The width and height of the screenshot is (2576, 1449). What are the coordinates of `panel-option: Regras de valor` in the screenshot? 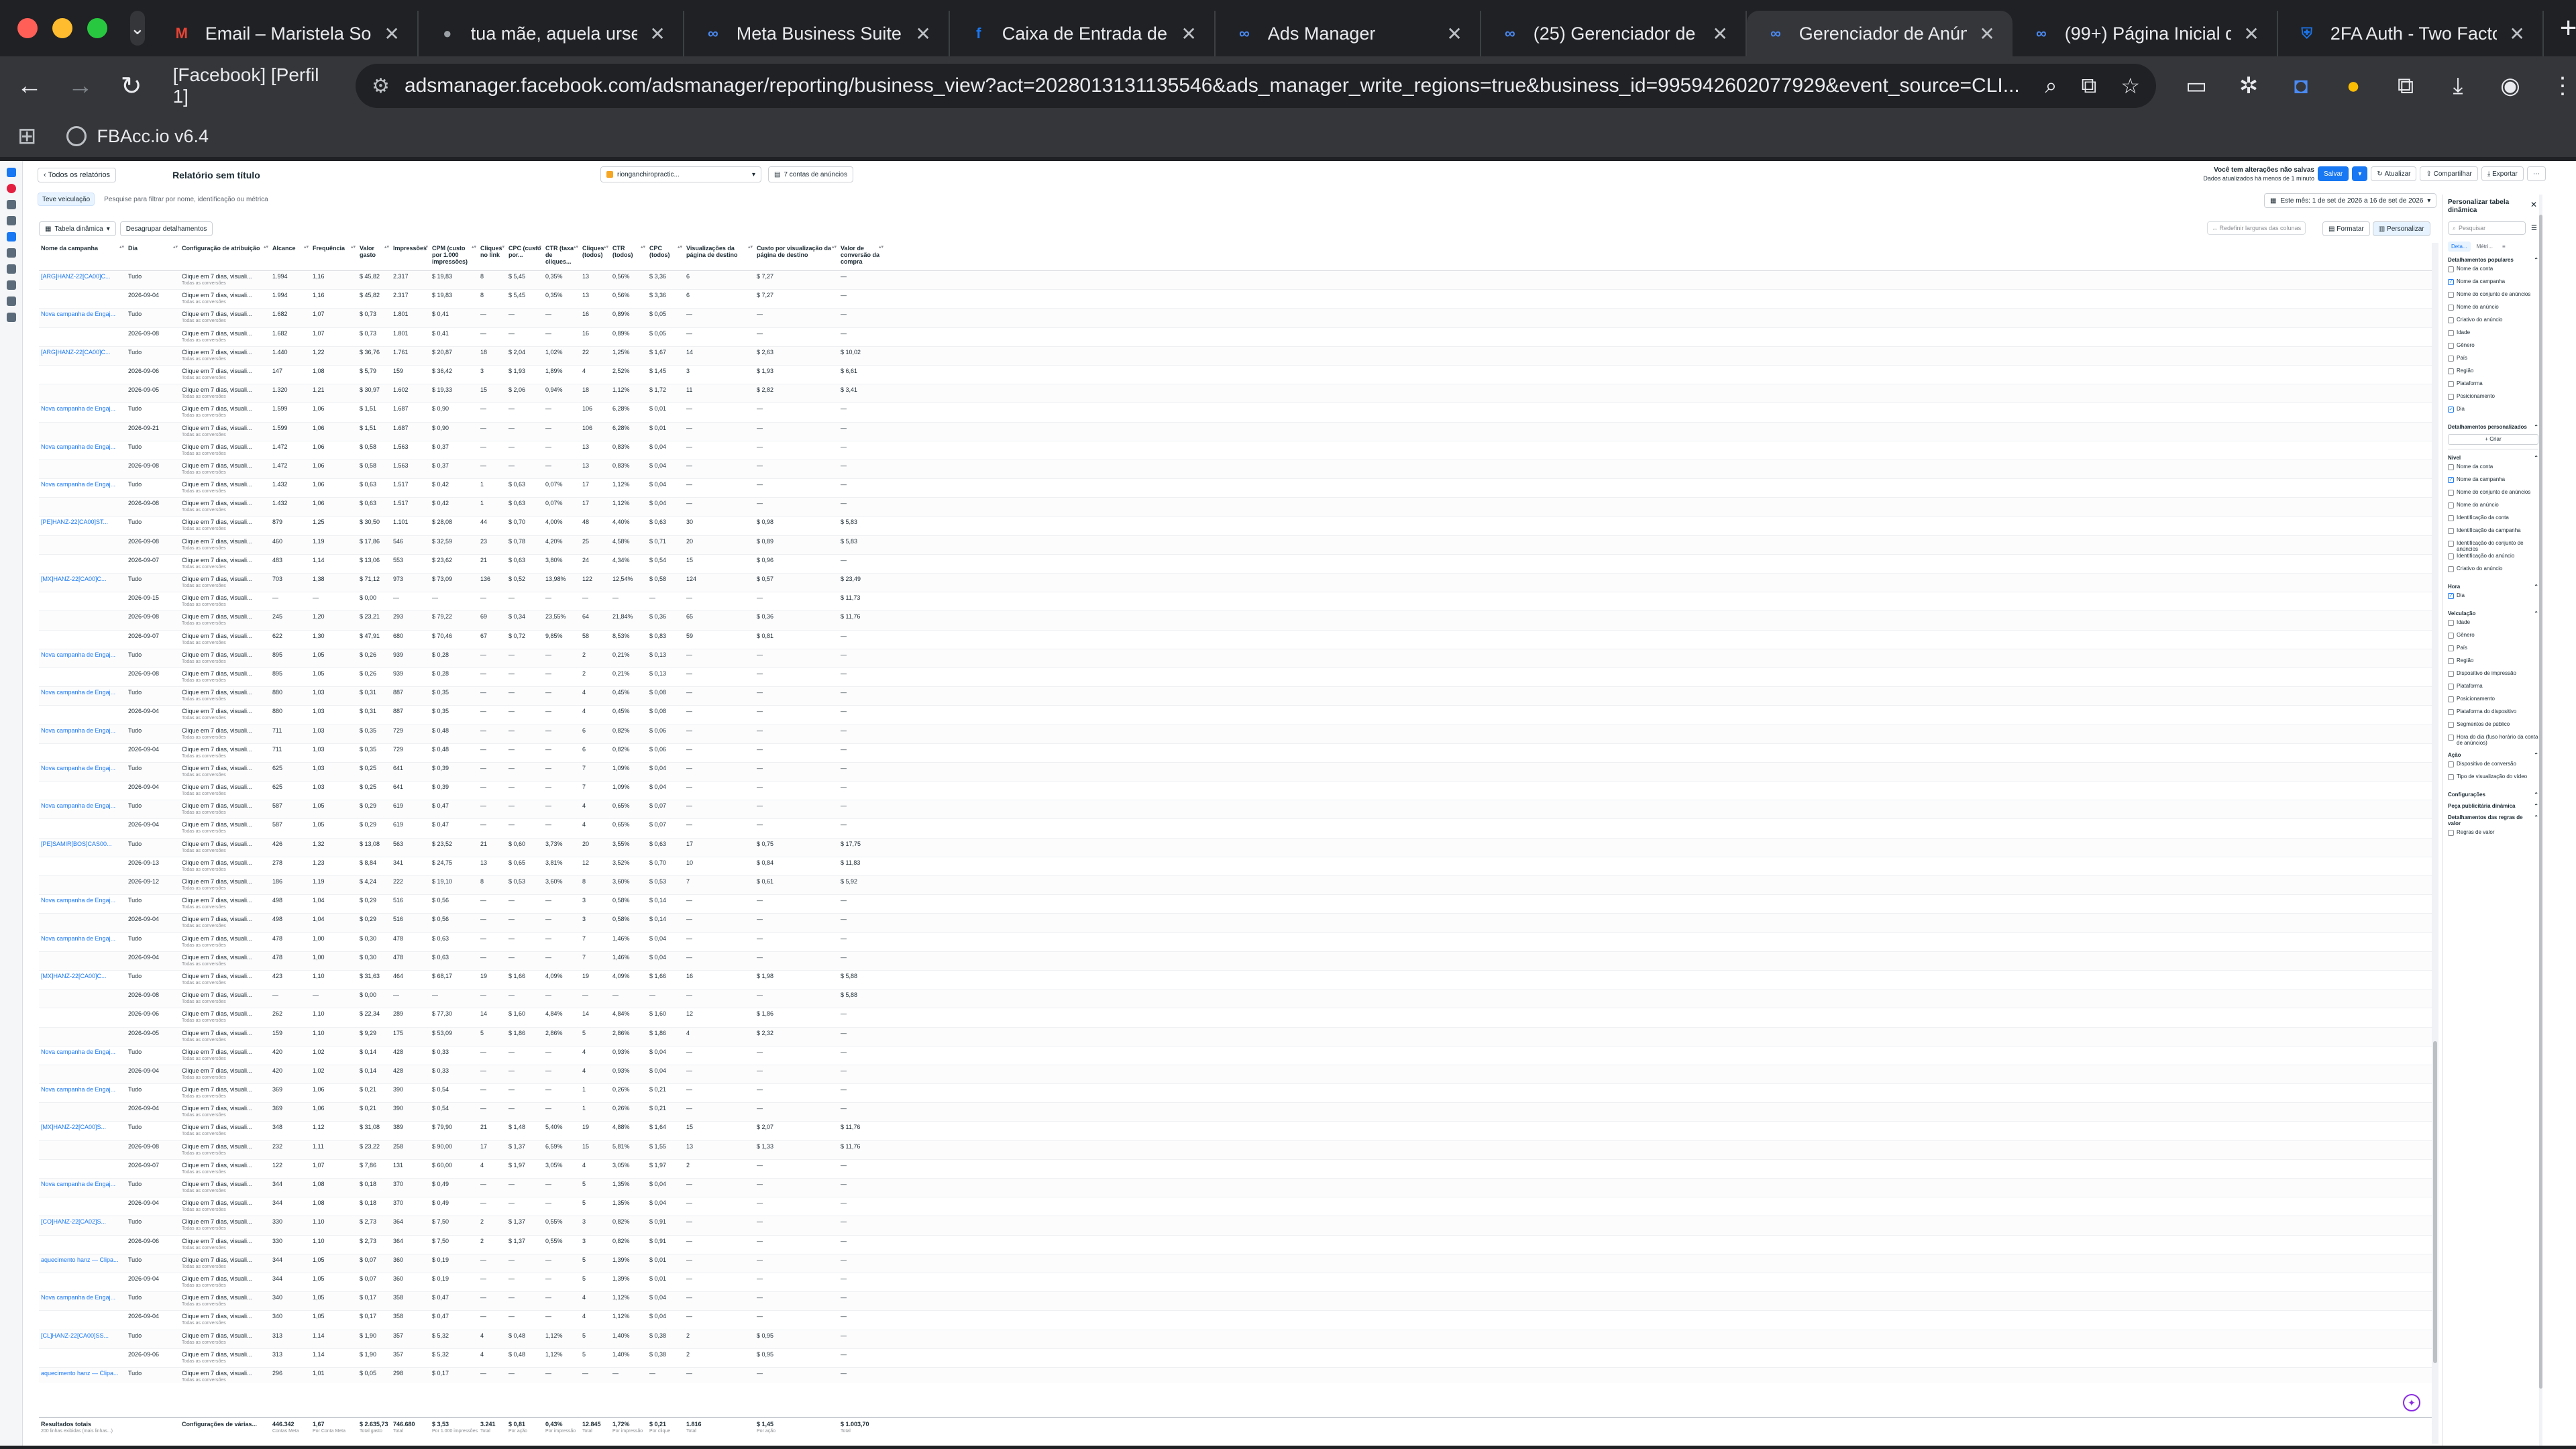 It's located at (2493, 835).